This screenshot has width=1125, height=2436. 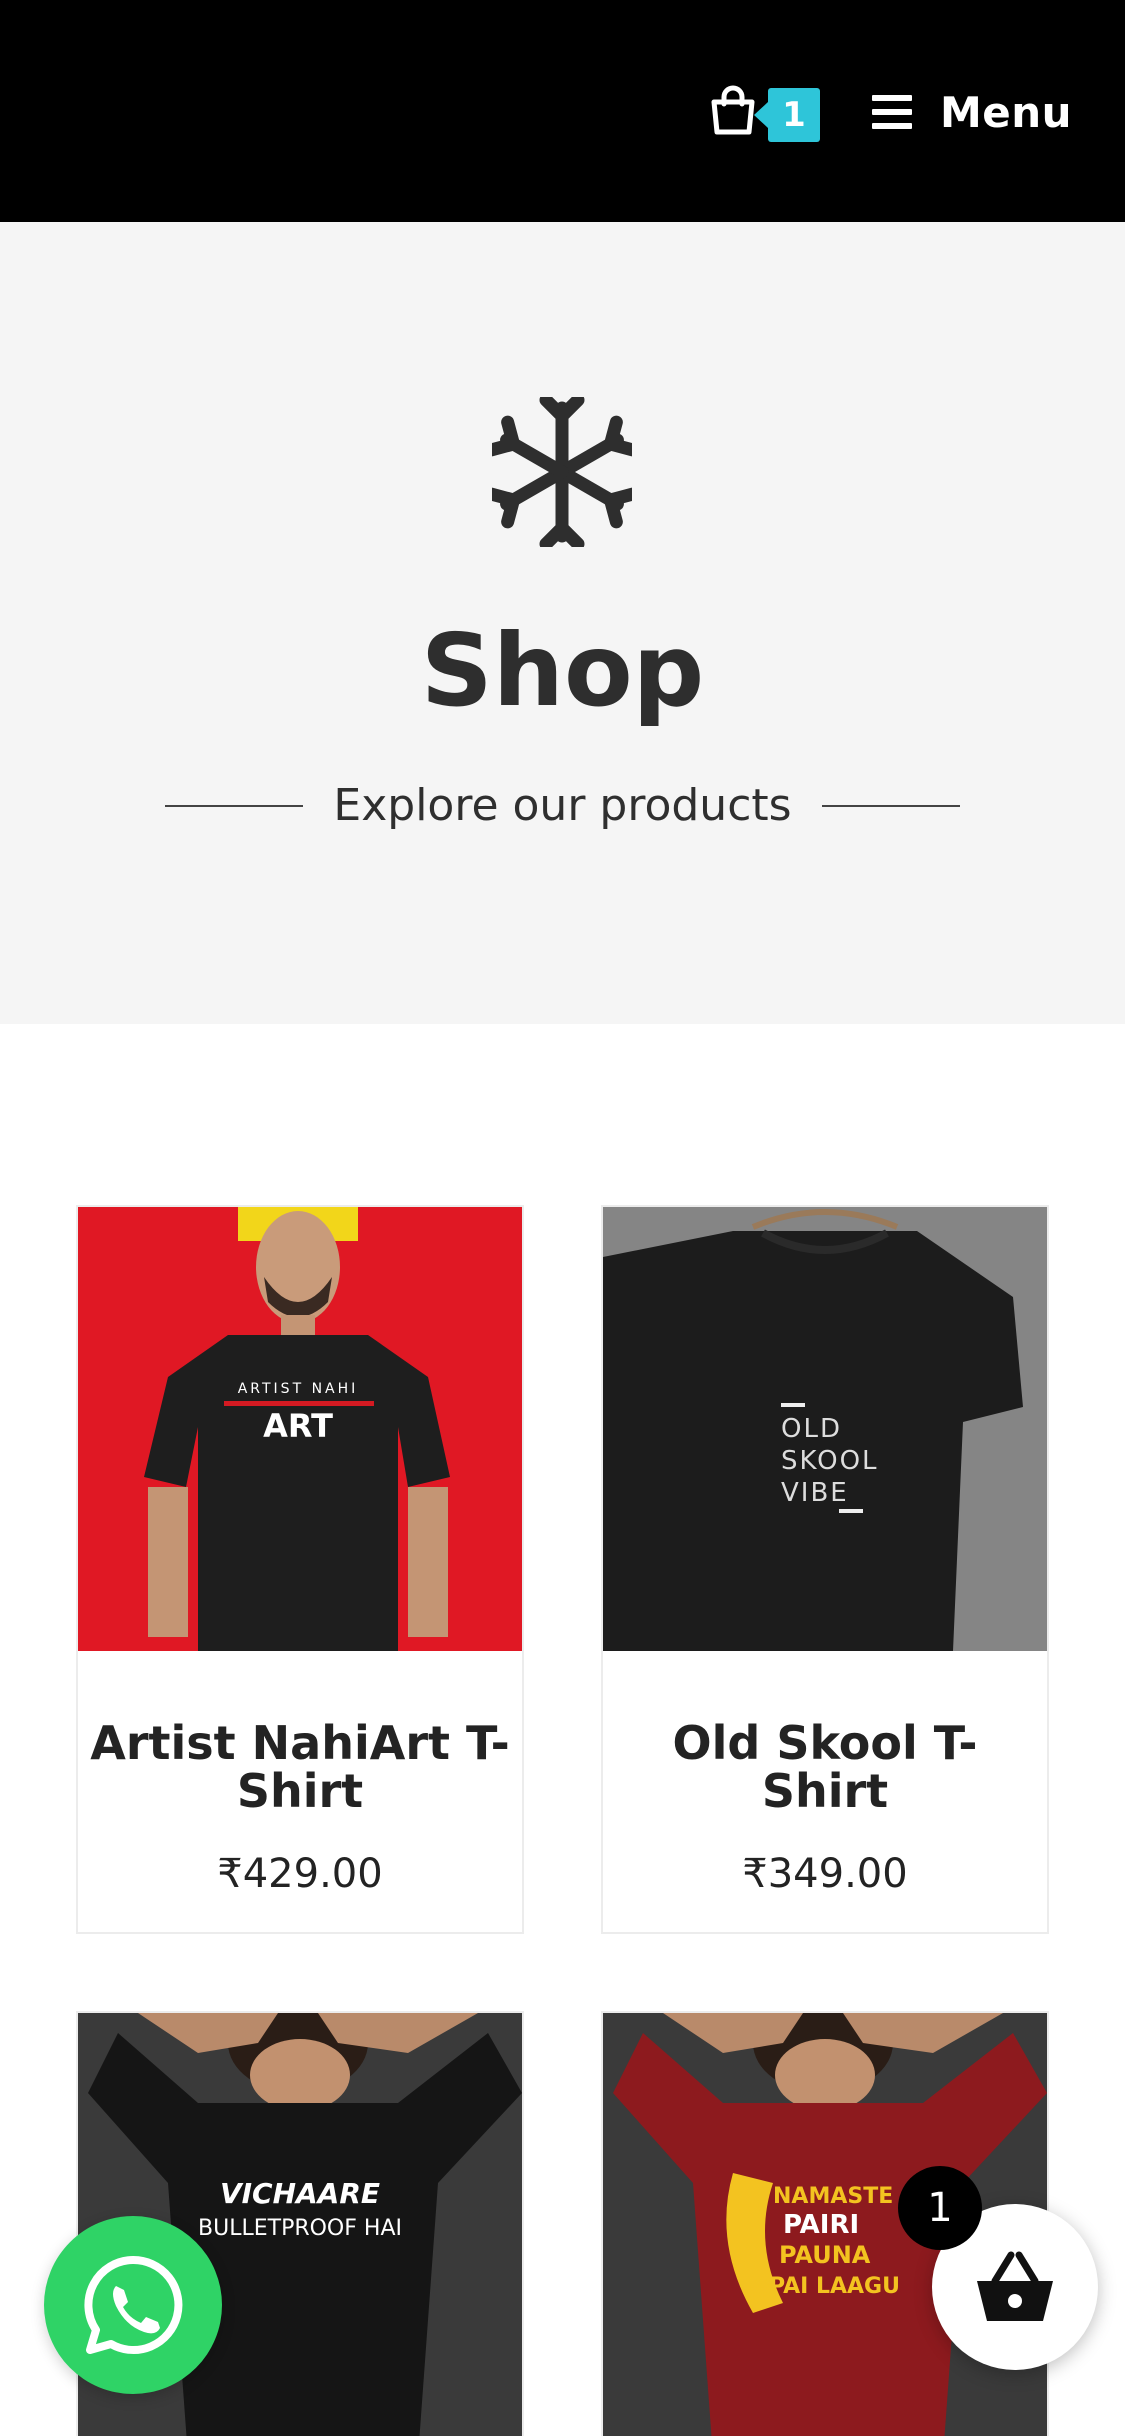 I want to click on shirt-print-text: ARTIST NAHI, so click(x=298, y=1389).